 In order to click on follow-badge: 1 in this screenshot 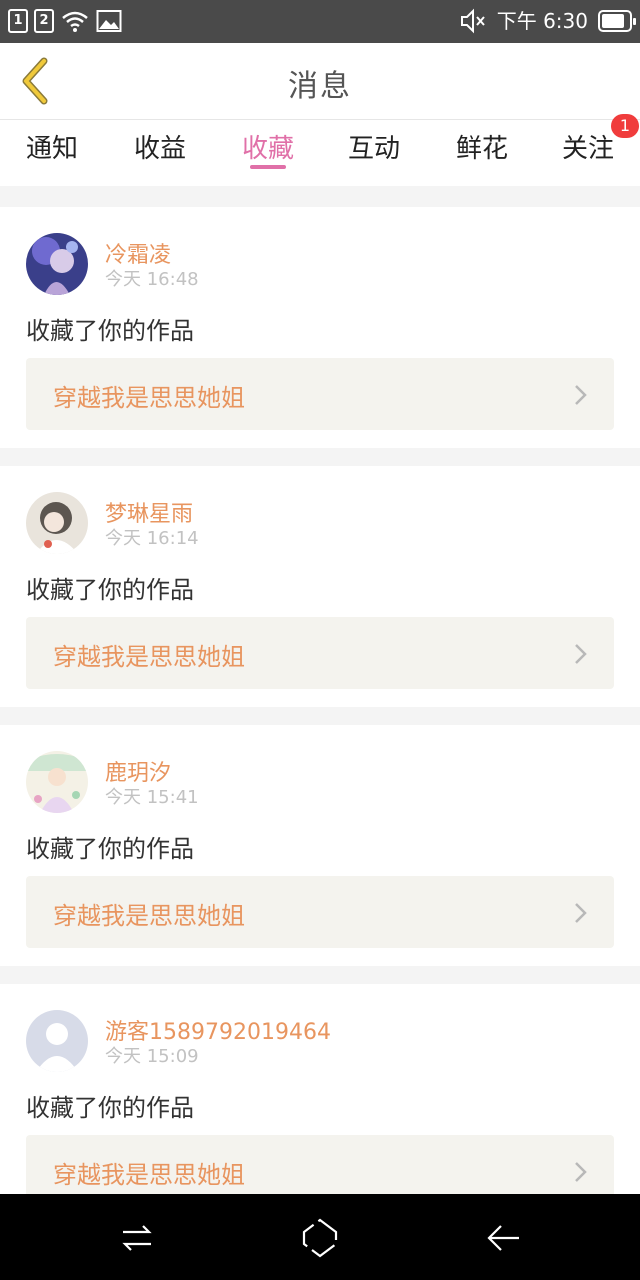, I will do `click(625, 126)`.